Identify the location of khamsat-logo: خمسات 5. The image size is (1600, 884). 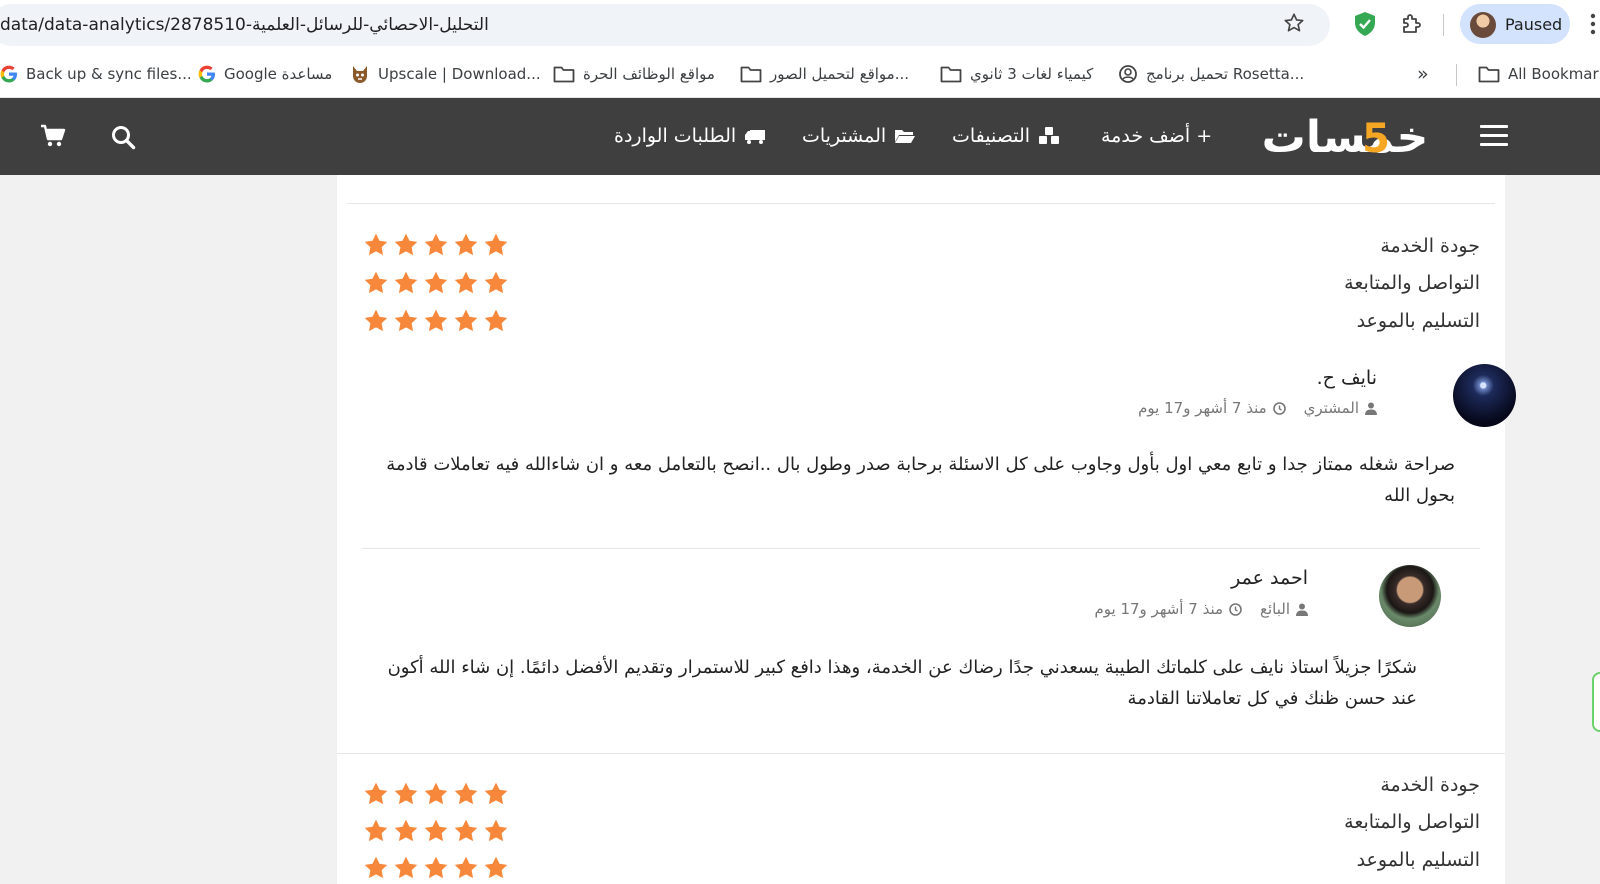
(1345, 137).